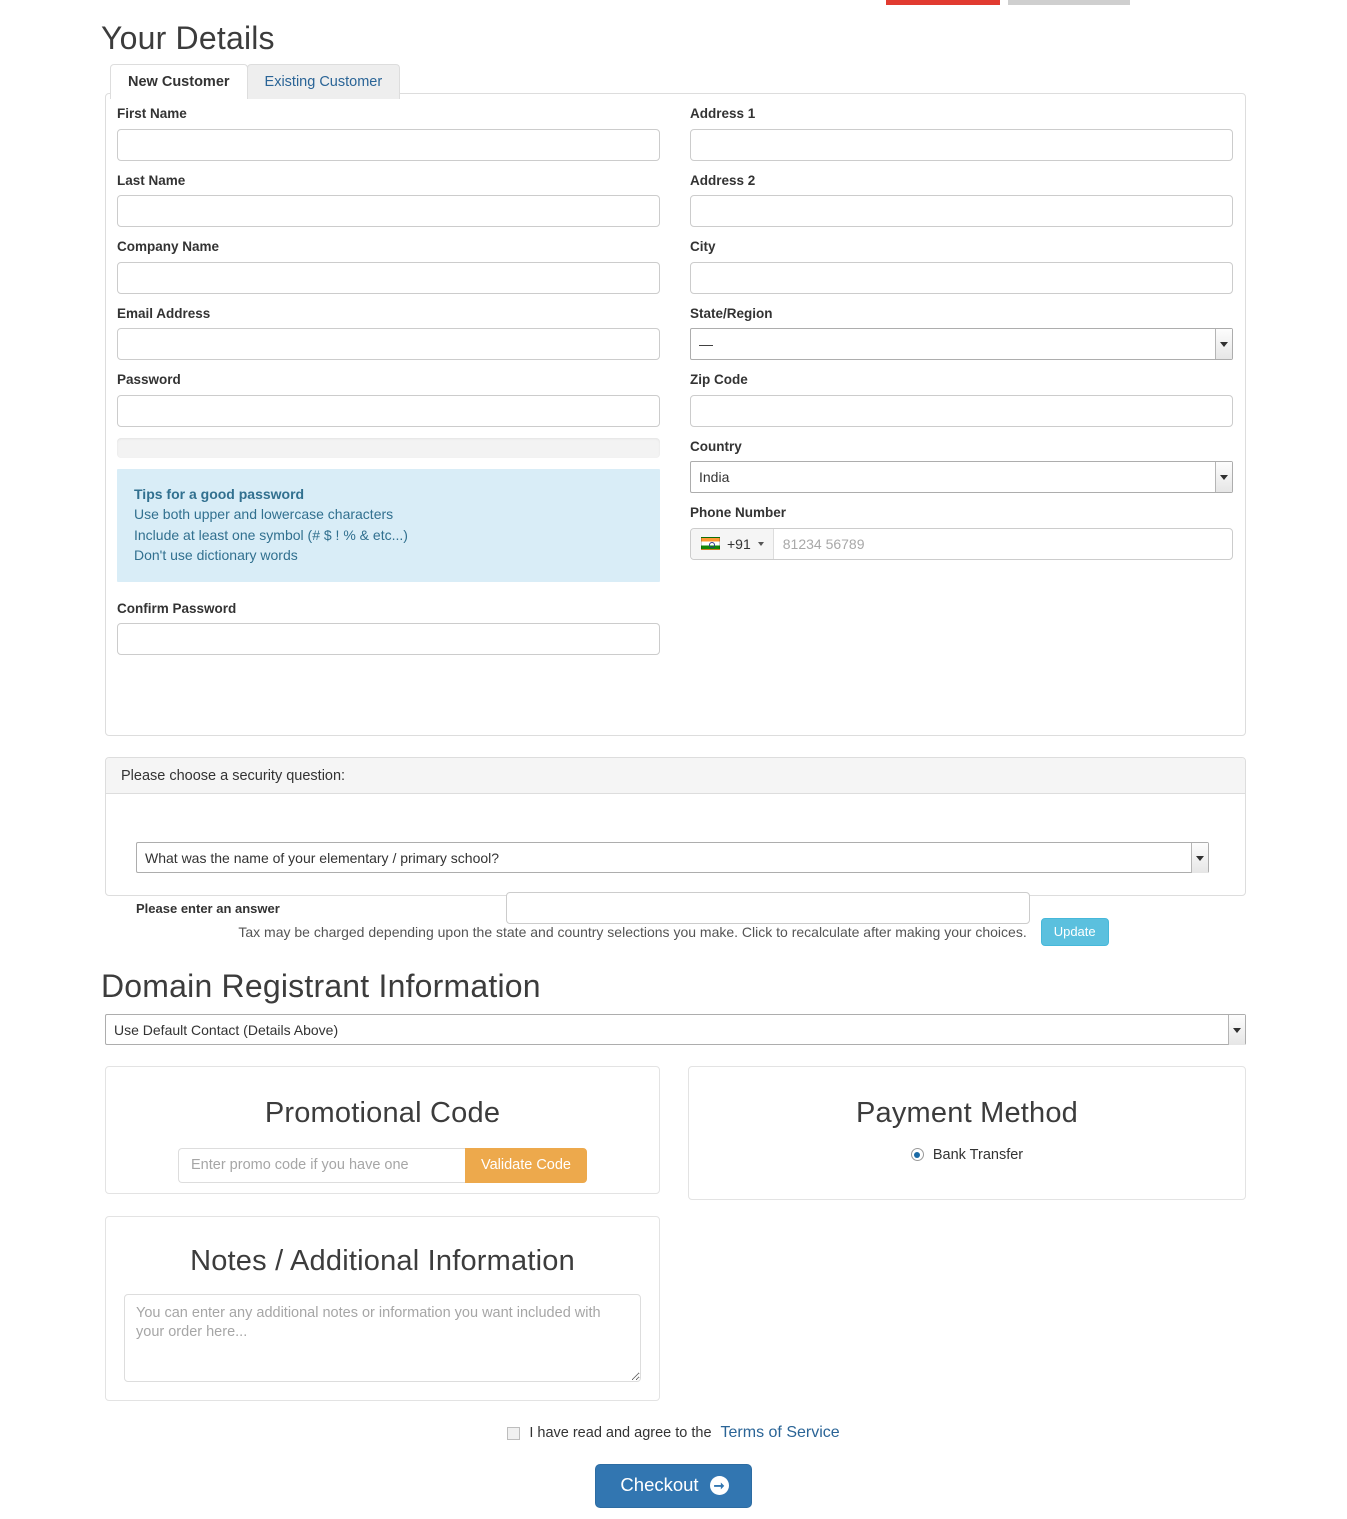 The width and height of the screenshot is (1347, 1519). Describe the element at coordinates (382, 1113) in the screenshot. I see `promotional-code-title: Promotional Code` at that location.